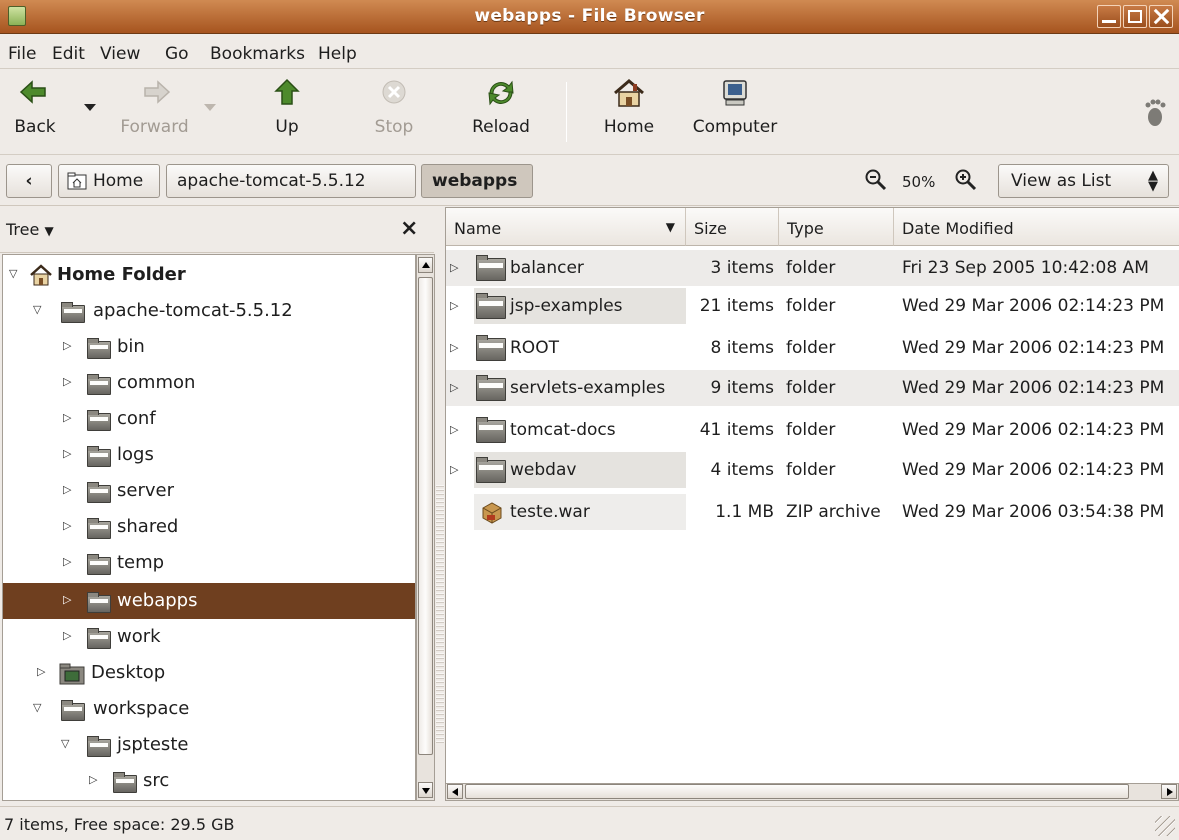  I want to click on tree-item-shared: ▷ shared, so click(209, 527).